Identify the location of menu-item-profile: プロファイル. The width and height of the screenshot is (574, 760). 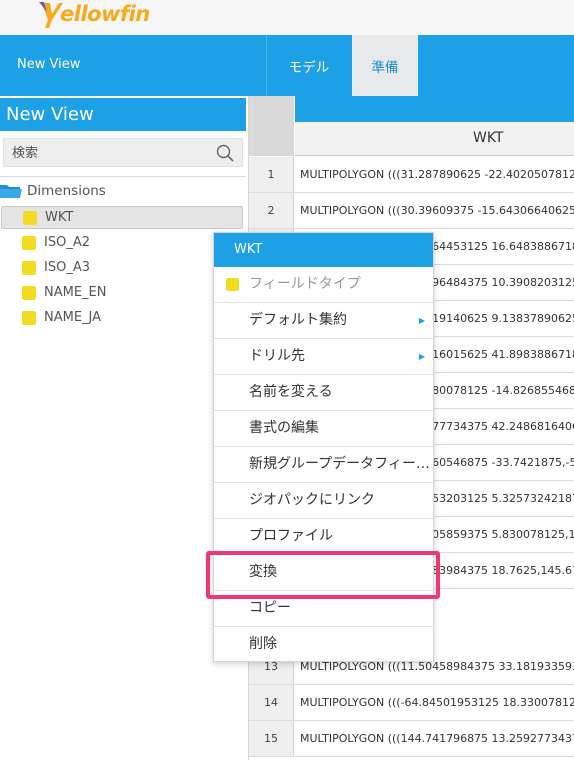
(323, 537).